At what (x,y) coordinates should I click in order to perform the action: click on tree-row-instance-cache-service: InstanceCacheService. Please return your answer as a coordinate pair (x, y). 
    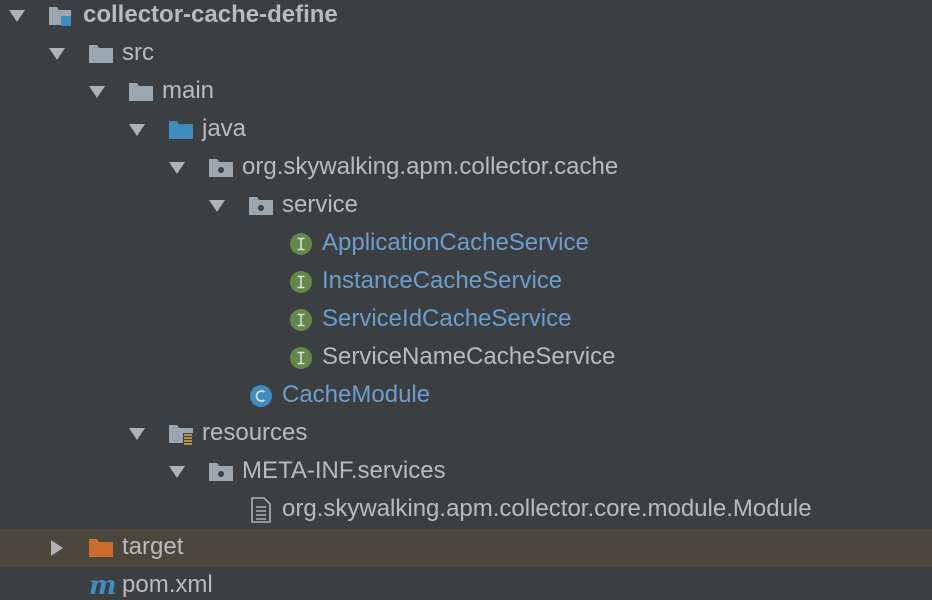
    Looking at the image, I should click on (466, 282).